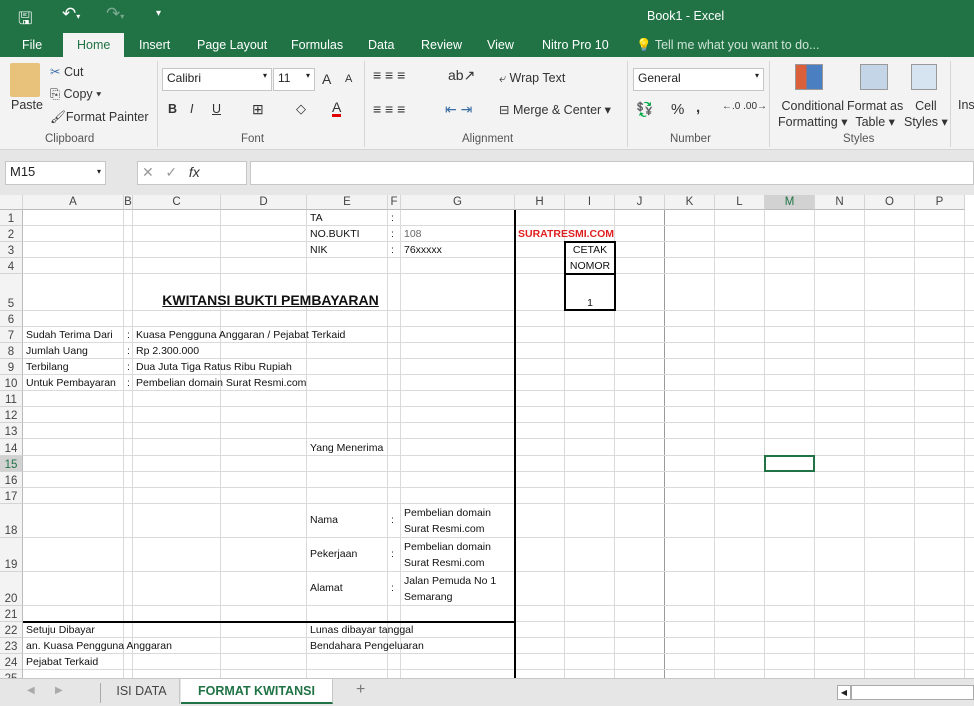  What do you see at coordinates (744, 106) in the screenshot?
I see `decimal-icons: ←.0 .00→` at bounding box center [744, 106].